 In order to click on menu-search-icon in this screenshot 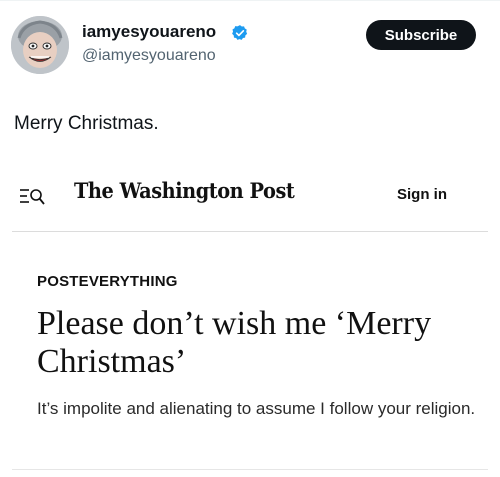, I will do `click(32, 197)`.